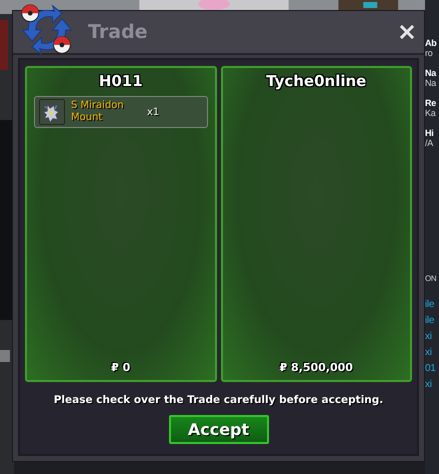  I want to click on item-name: S Miraidon Mount, so click(98, 112).